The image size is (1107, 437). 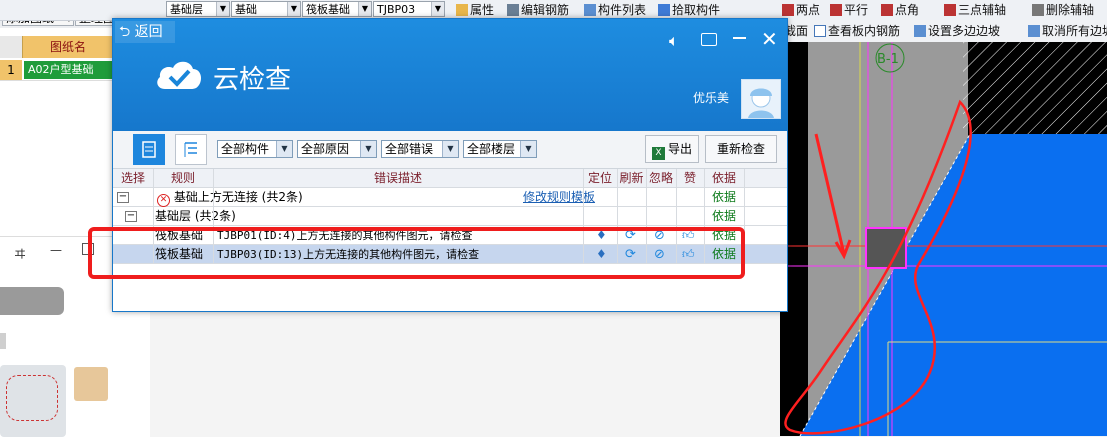 I want to click on drawing-name-cell: A02户型基础, so click(x=68, y=70).